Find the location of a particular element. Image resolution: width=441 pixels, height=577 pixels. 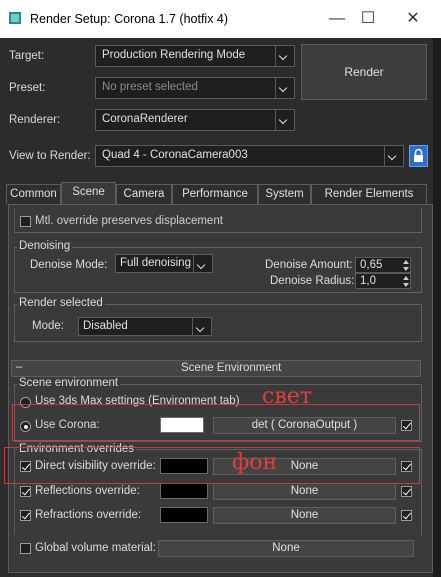

target-value: Production Rendering Mode is located at coordinates (174, 55).